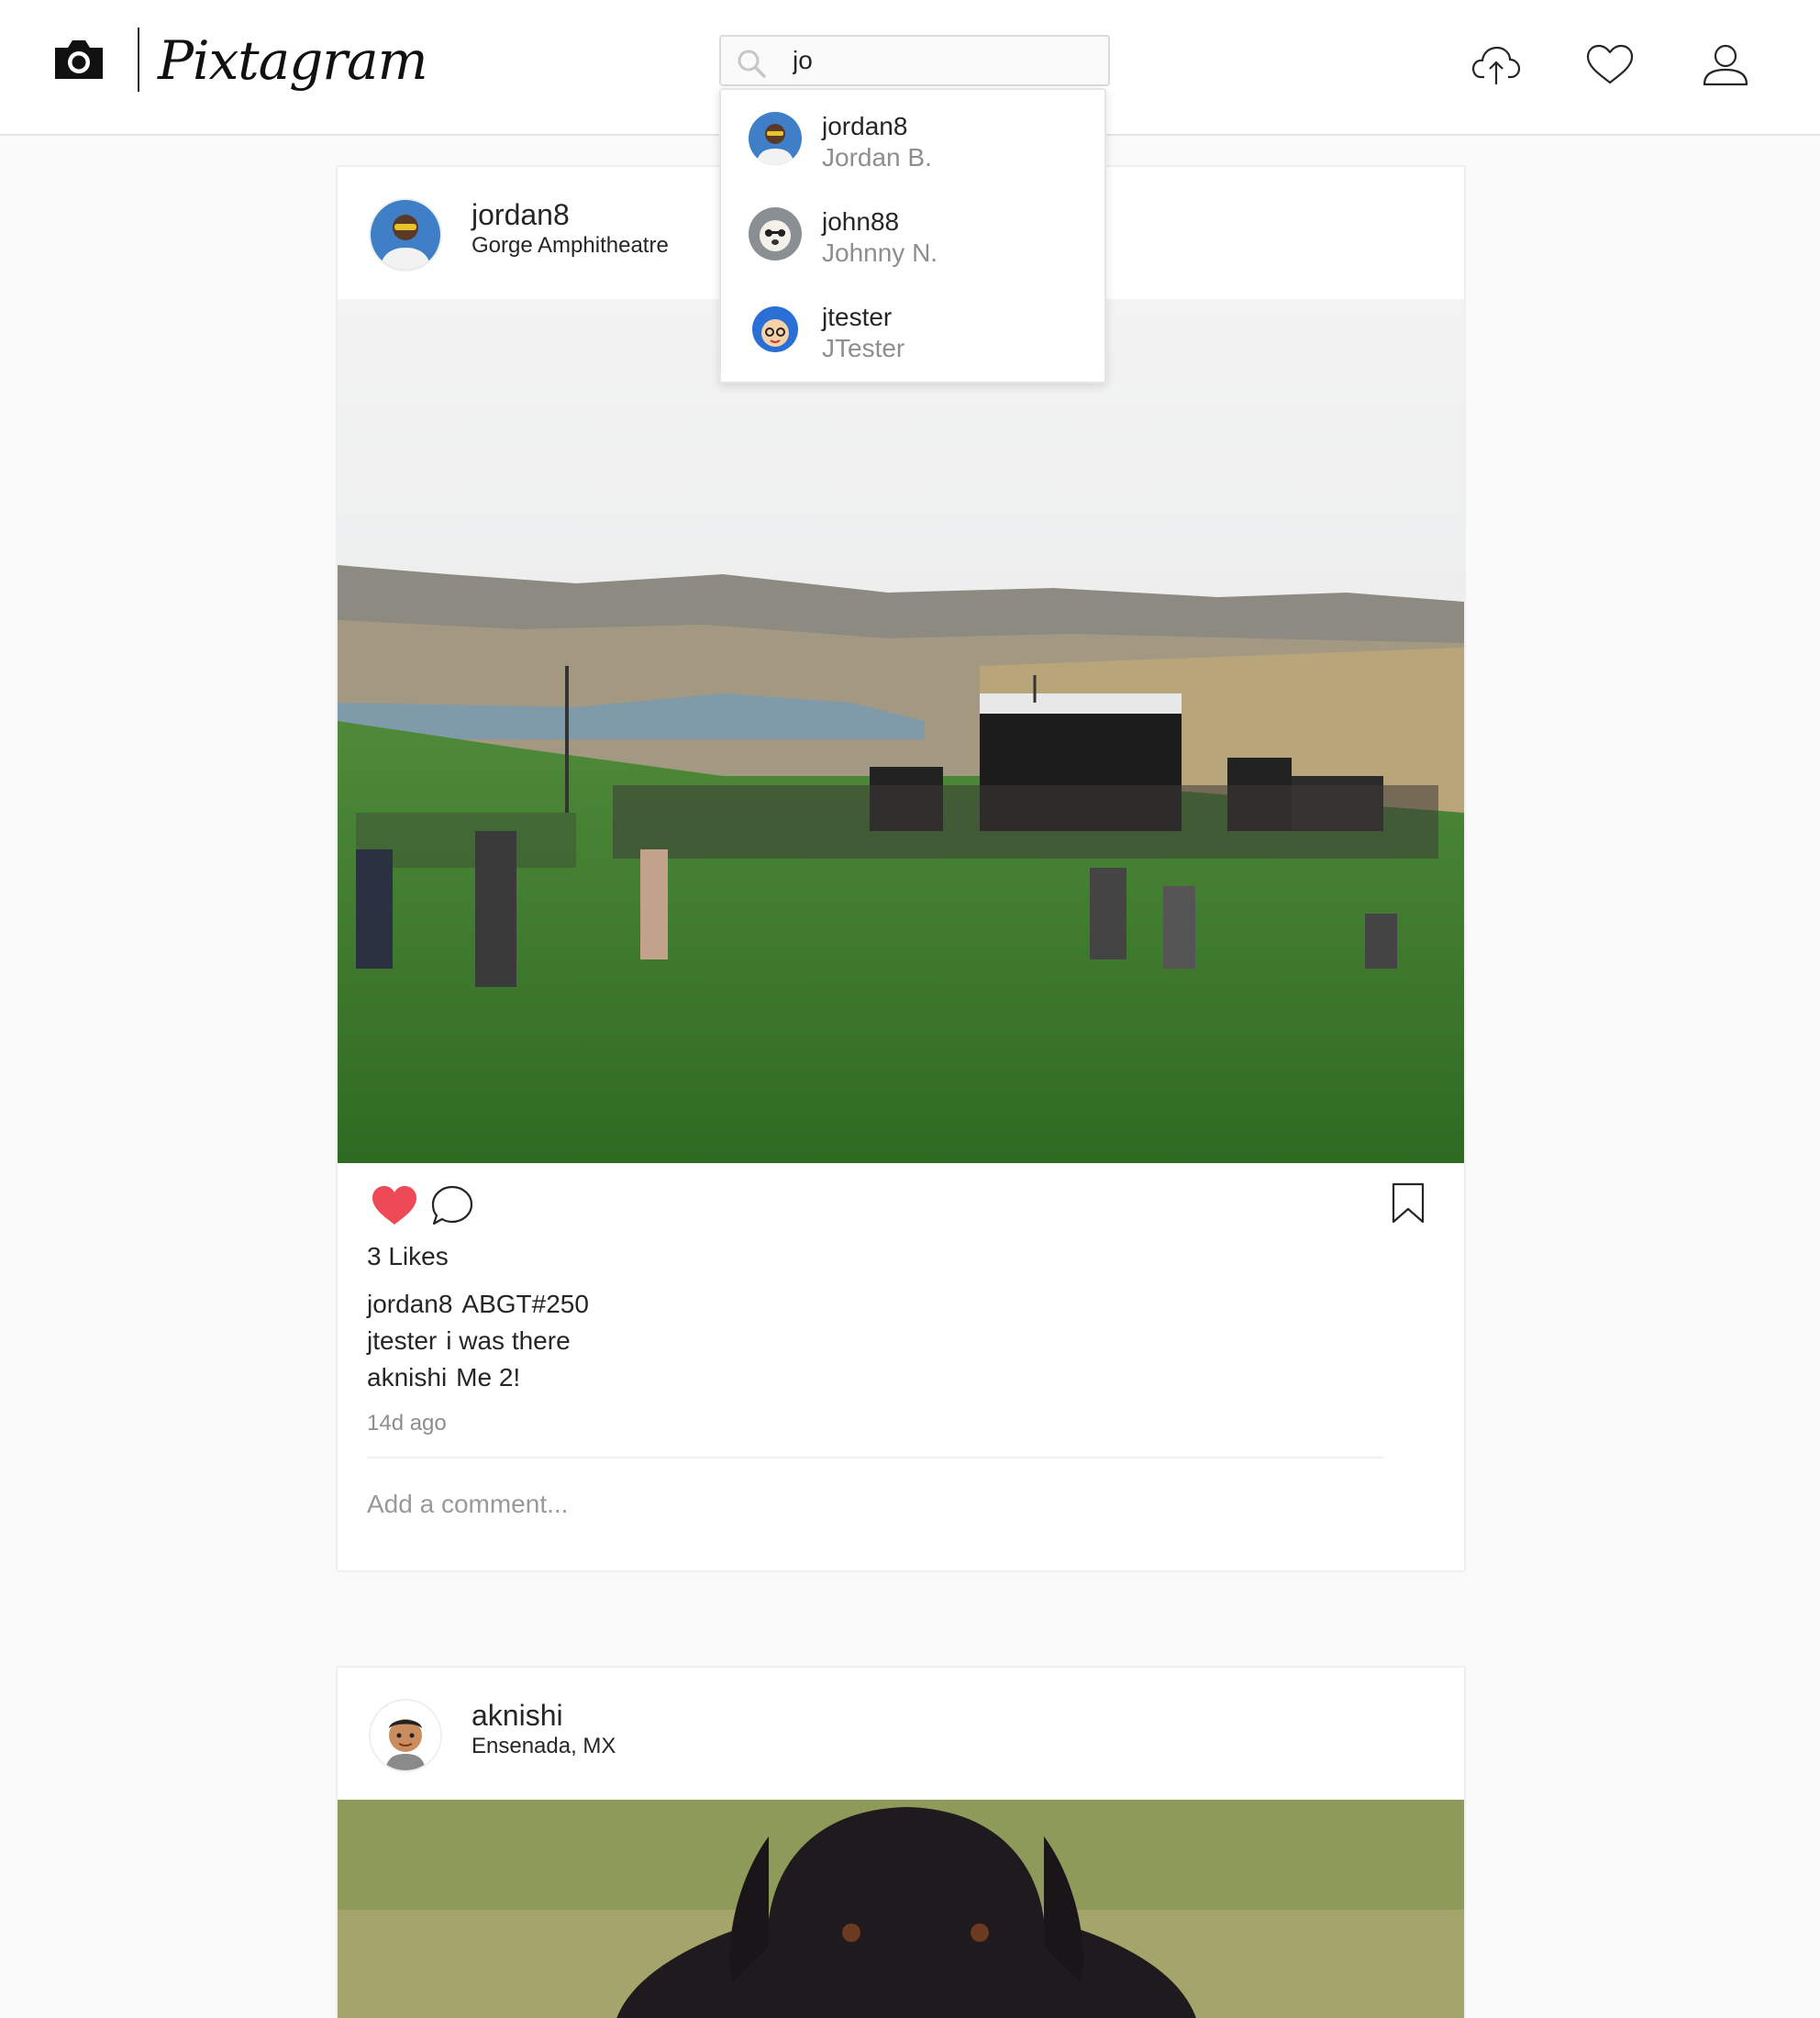  I want to click on logo-divider, so click(138, 60).